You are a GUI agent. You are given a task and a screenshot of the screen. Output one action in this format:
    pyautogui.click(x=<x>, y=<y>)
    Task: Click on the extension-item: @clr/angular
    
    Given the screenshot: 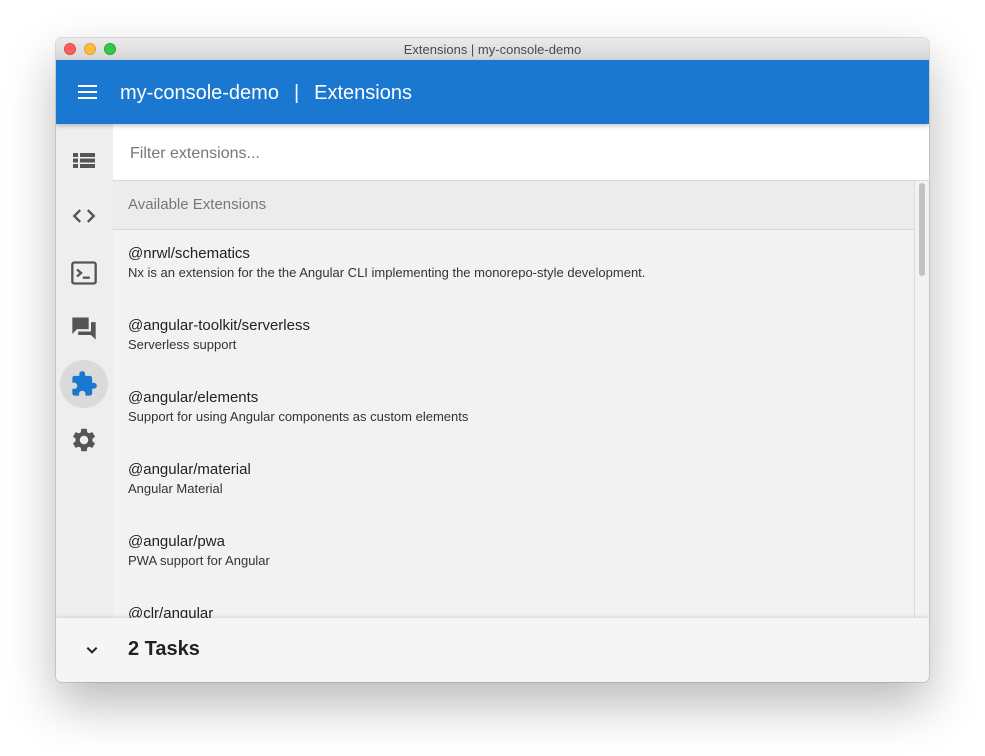 What is the action you would take?
    pyautogui.click(x=513, y=611)
    